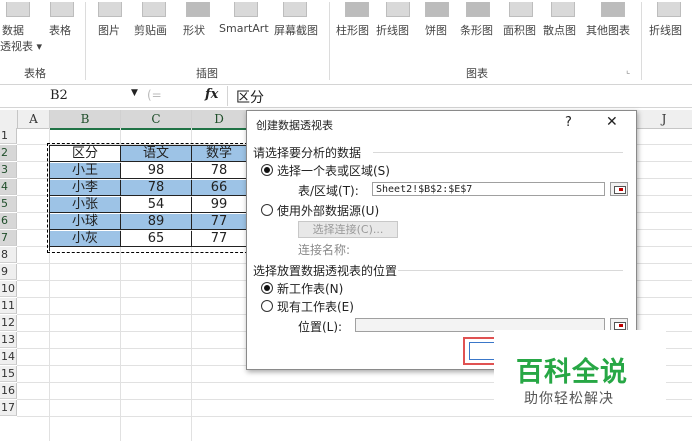 This screenshot has height=441, width=692. I want to click on column-header-a: A, so click(34, 119).